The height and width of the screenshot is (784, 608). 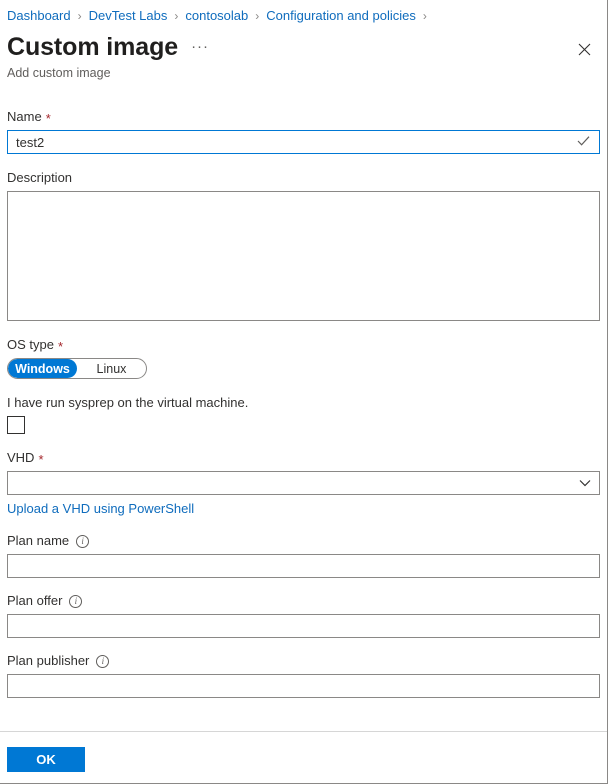 What do you see at coordinates (303, 686) in the screenshot?
I see `plan-publisher-input` at bounding box center [303, 686].